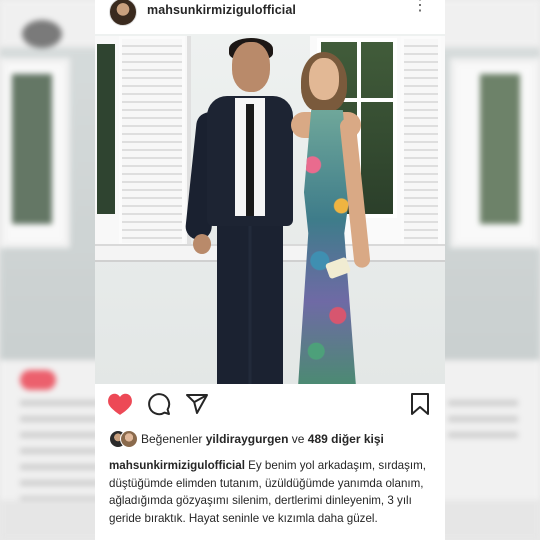 This screenshot has height=540, width=540. I want to click on profile-avatar, so click(123, 13).